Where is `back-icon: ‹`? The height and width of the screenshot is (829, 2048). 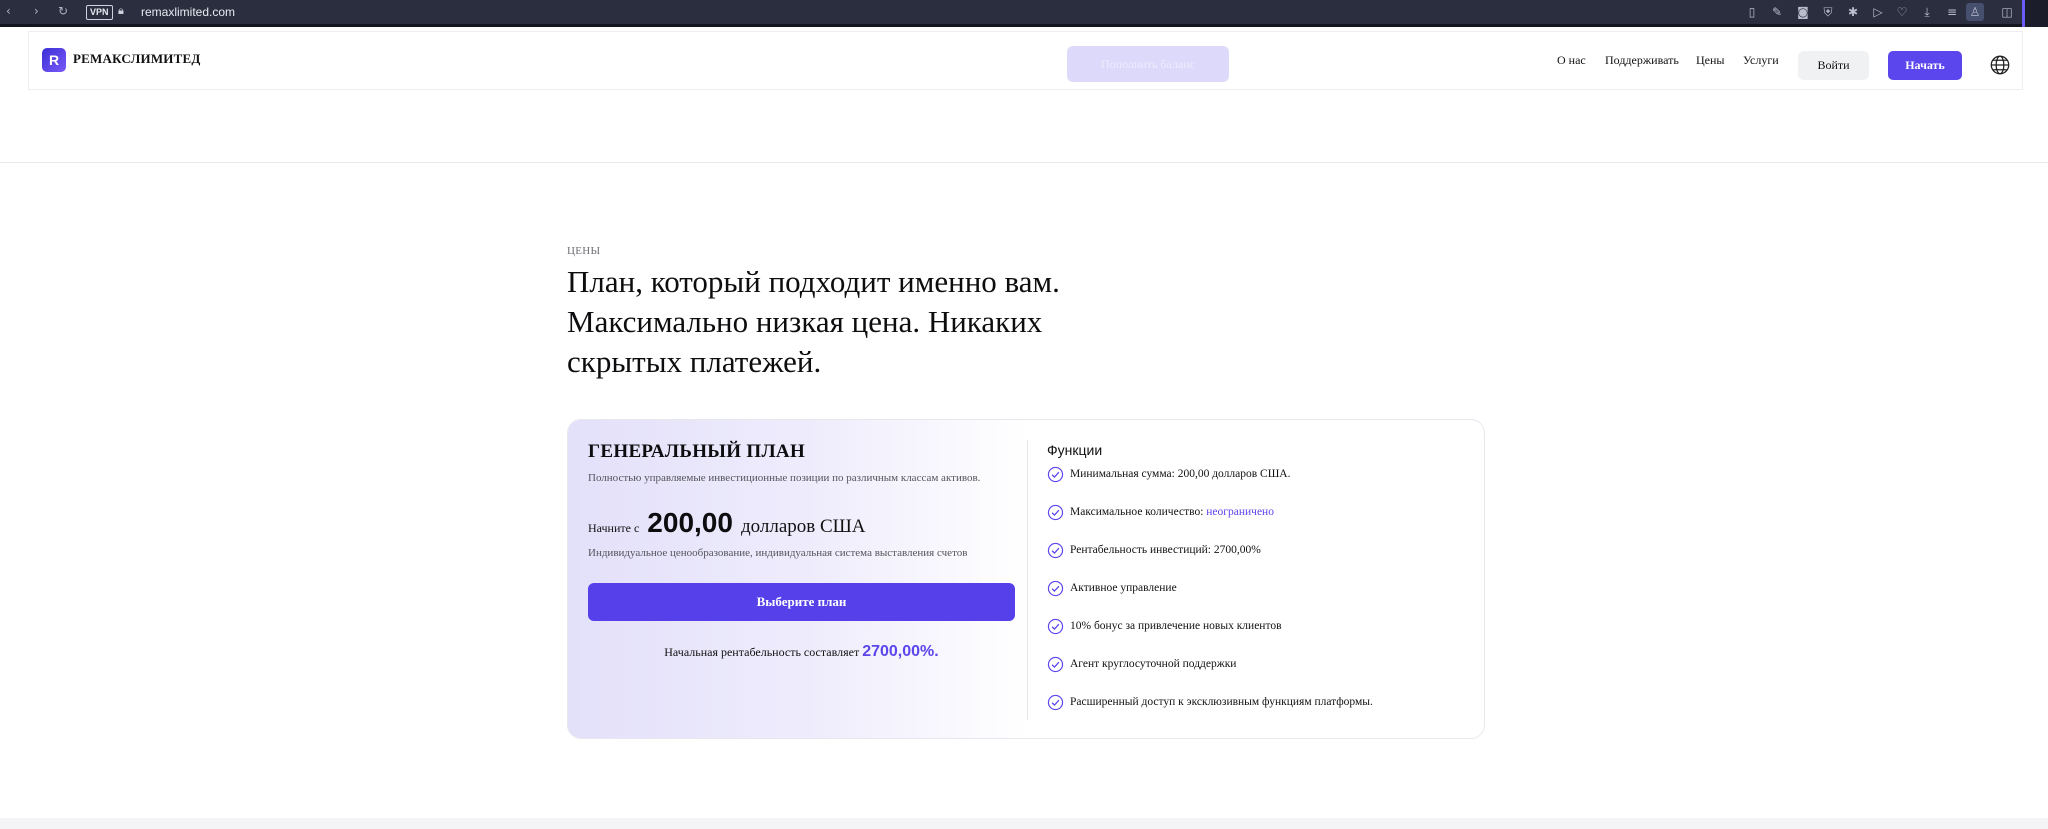
back-icon: ‹ is located at coordinates (8, 11).